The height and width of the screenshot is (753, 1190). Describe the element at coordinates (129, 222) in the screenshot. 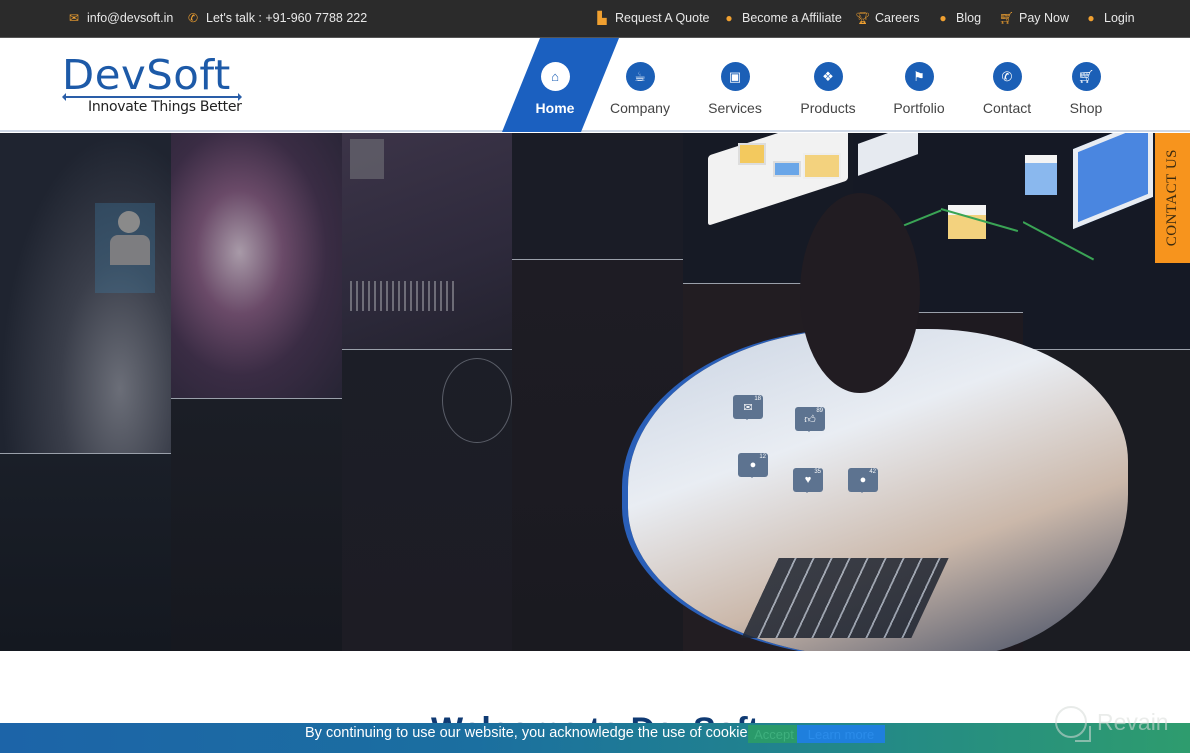

I see `hero-decor-person-head` at that location.